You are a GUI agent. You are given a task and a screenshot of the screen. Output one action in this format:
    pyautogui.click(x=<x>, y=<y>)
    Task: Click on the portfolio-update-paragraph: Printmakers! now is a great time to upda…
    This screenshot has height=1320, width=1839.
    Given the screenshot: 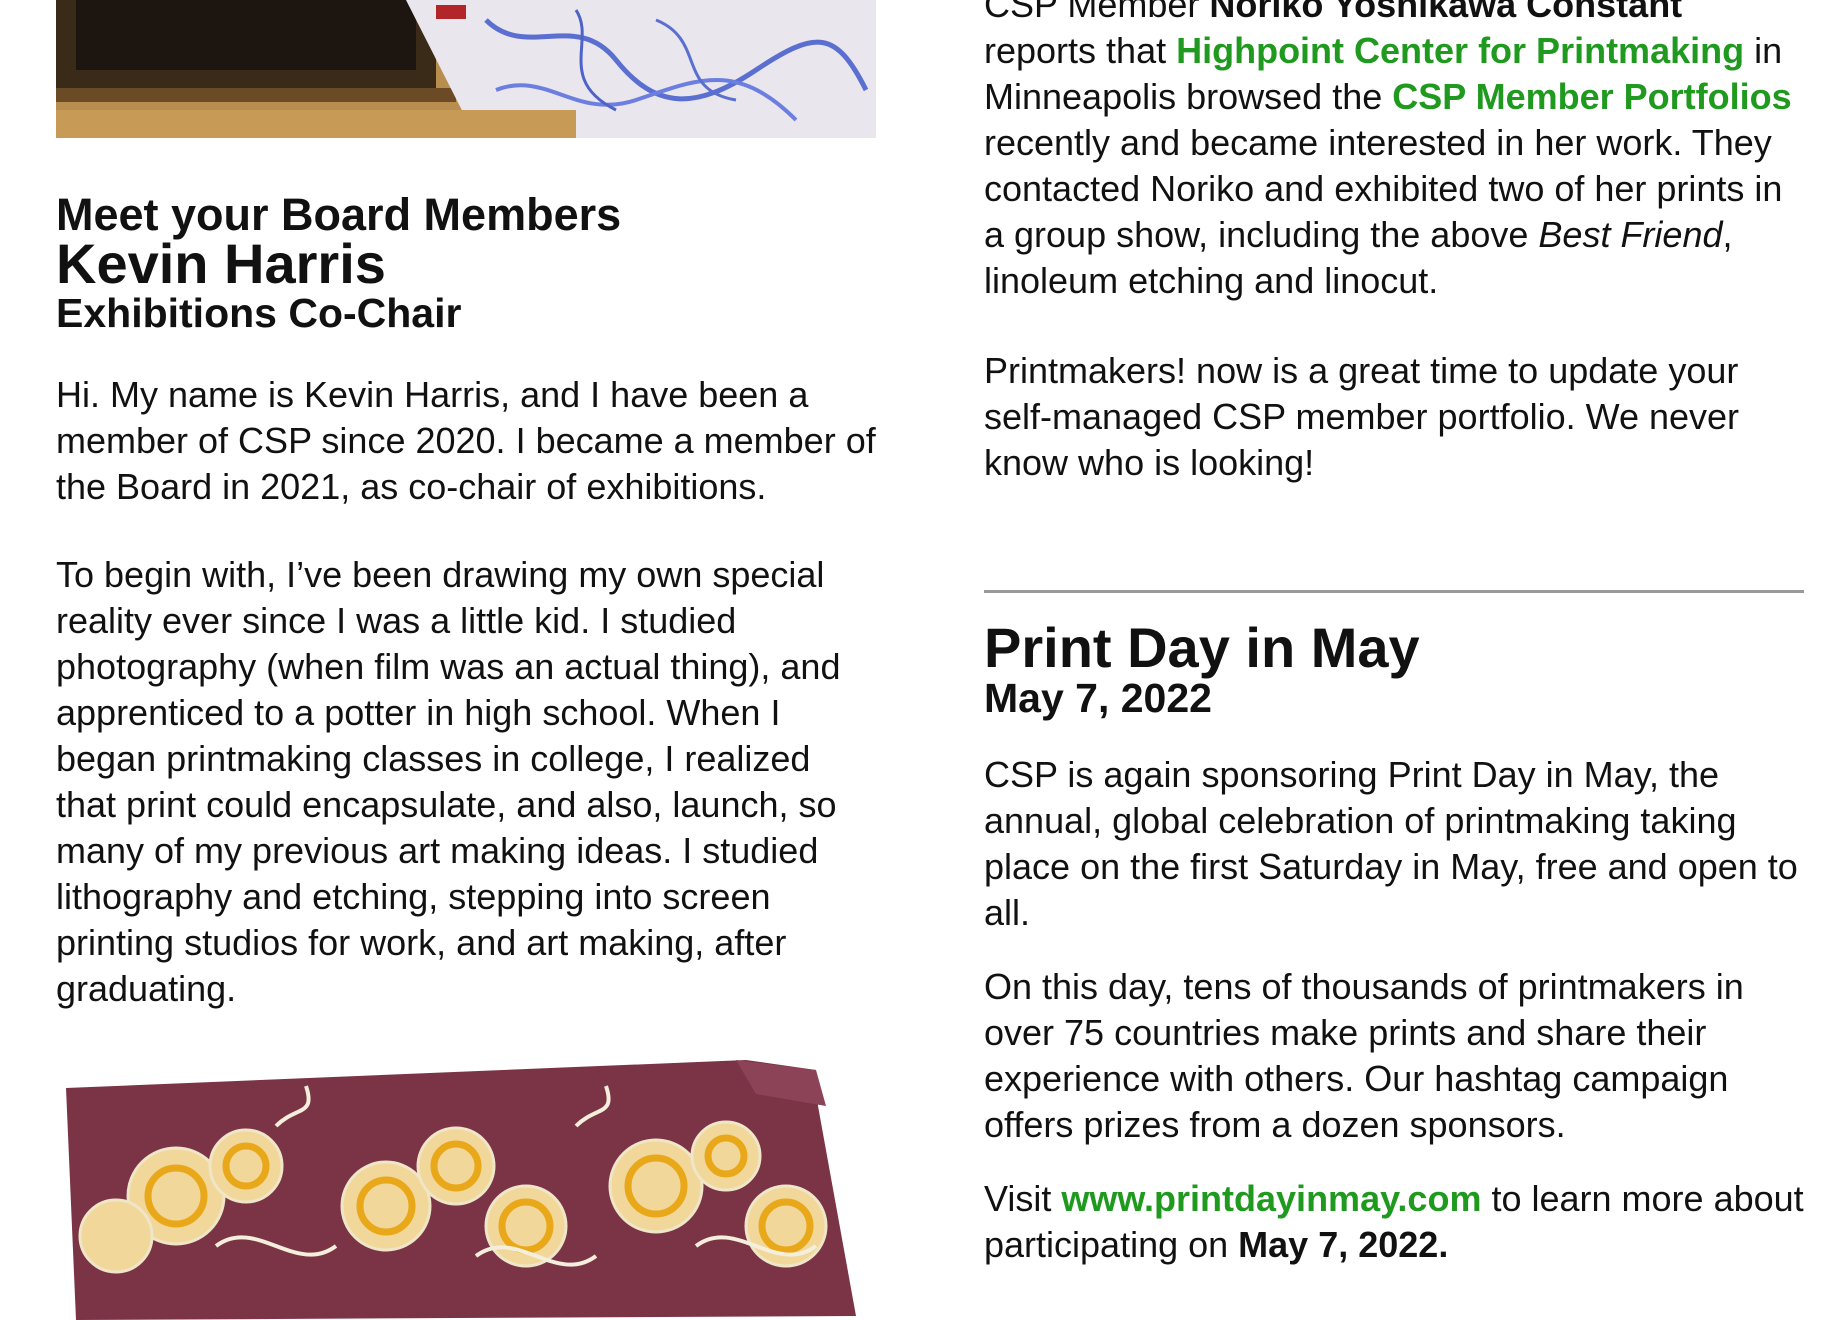 What is the action you would take?
    pyautogui.click(x=1362, y=416)
    